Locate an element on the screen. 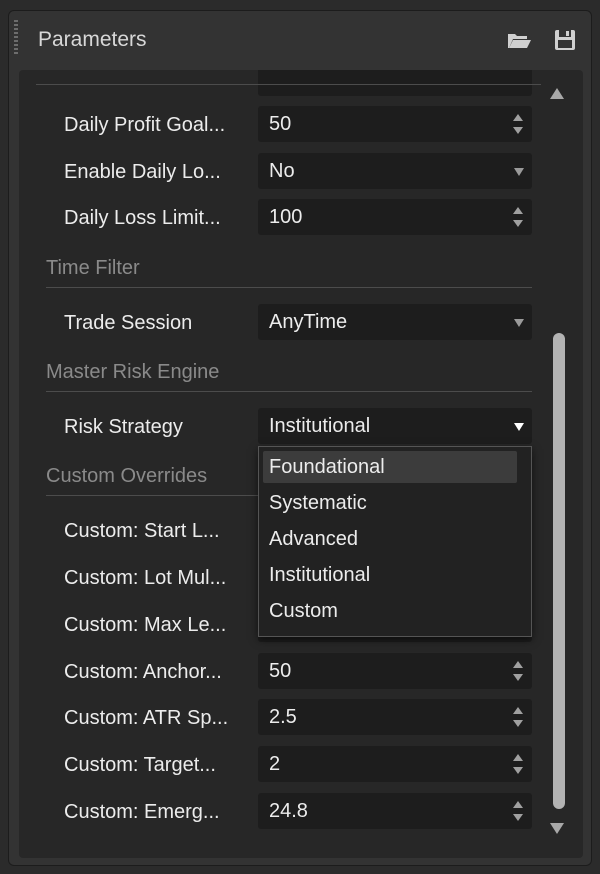 This screenshot has width=600, height=874. option-systematic: Systematic is located at coordinates (390, 503).